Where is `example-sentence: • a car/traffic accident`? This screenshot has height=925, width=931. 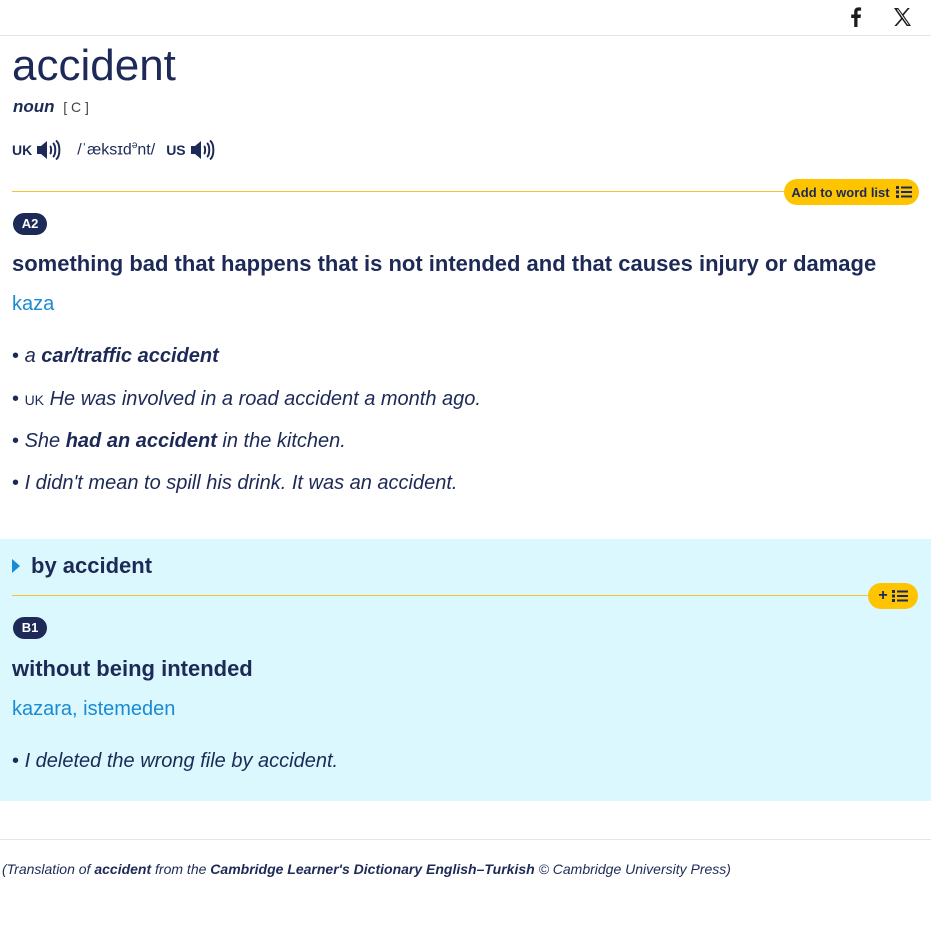
example-sentence: • a car/traffic accident is located at coordinates (115, 356).